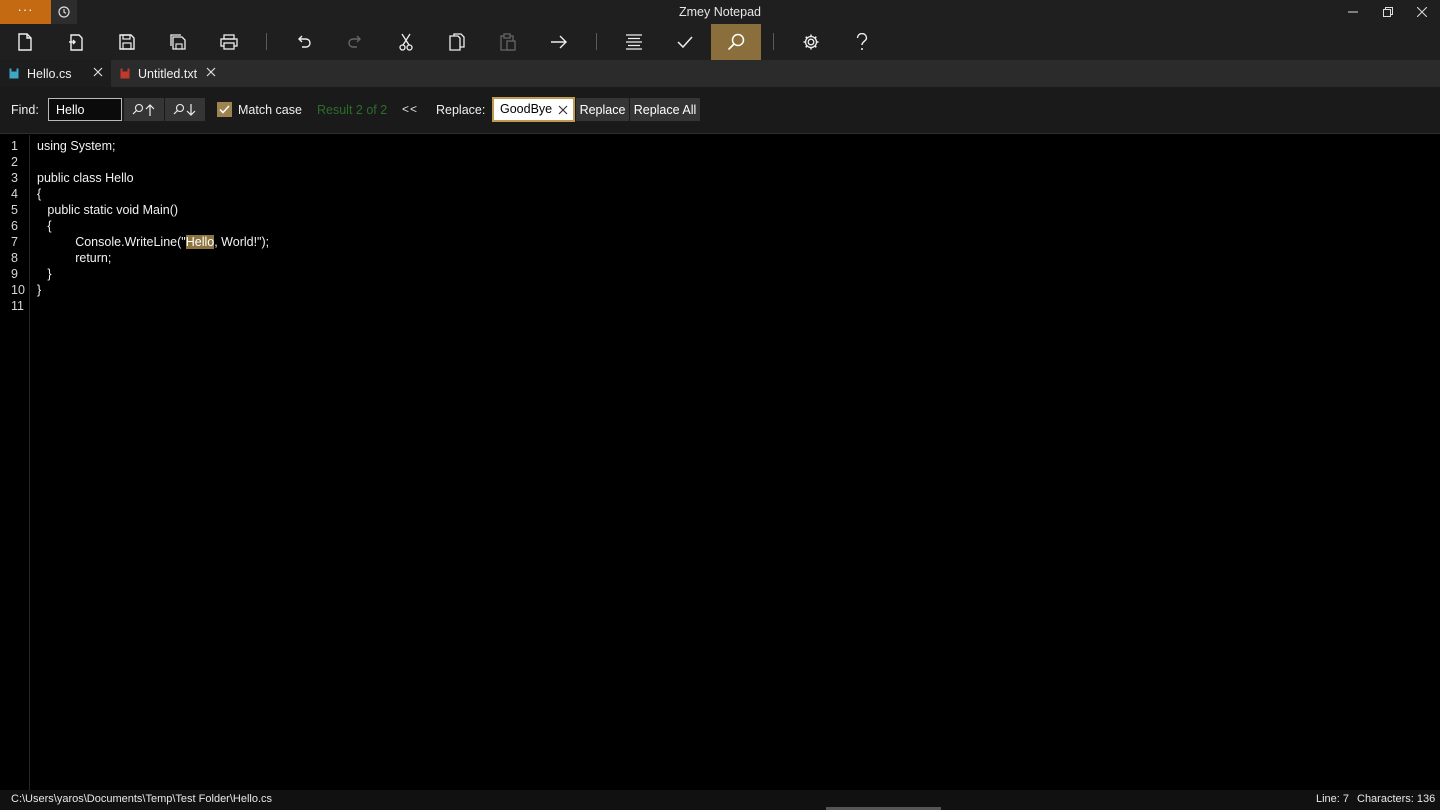 The width and height of the screenshot is (1440, 810). I want to click on toolbar, so click(720, 42).